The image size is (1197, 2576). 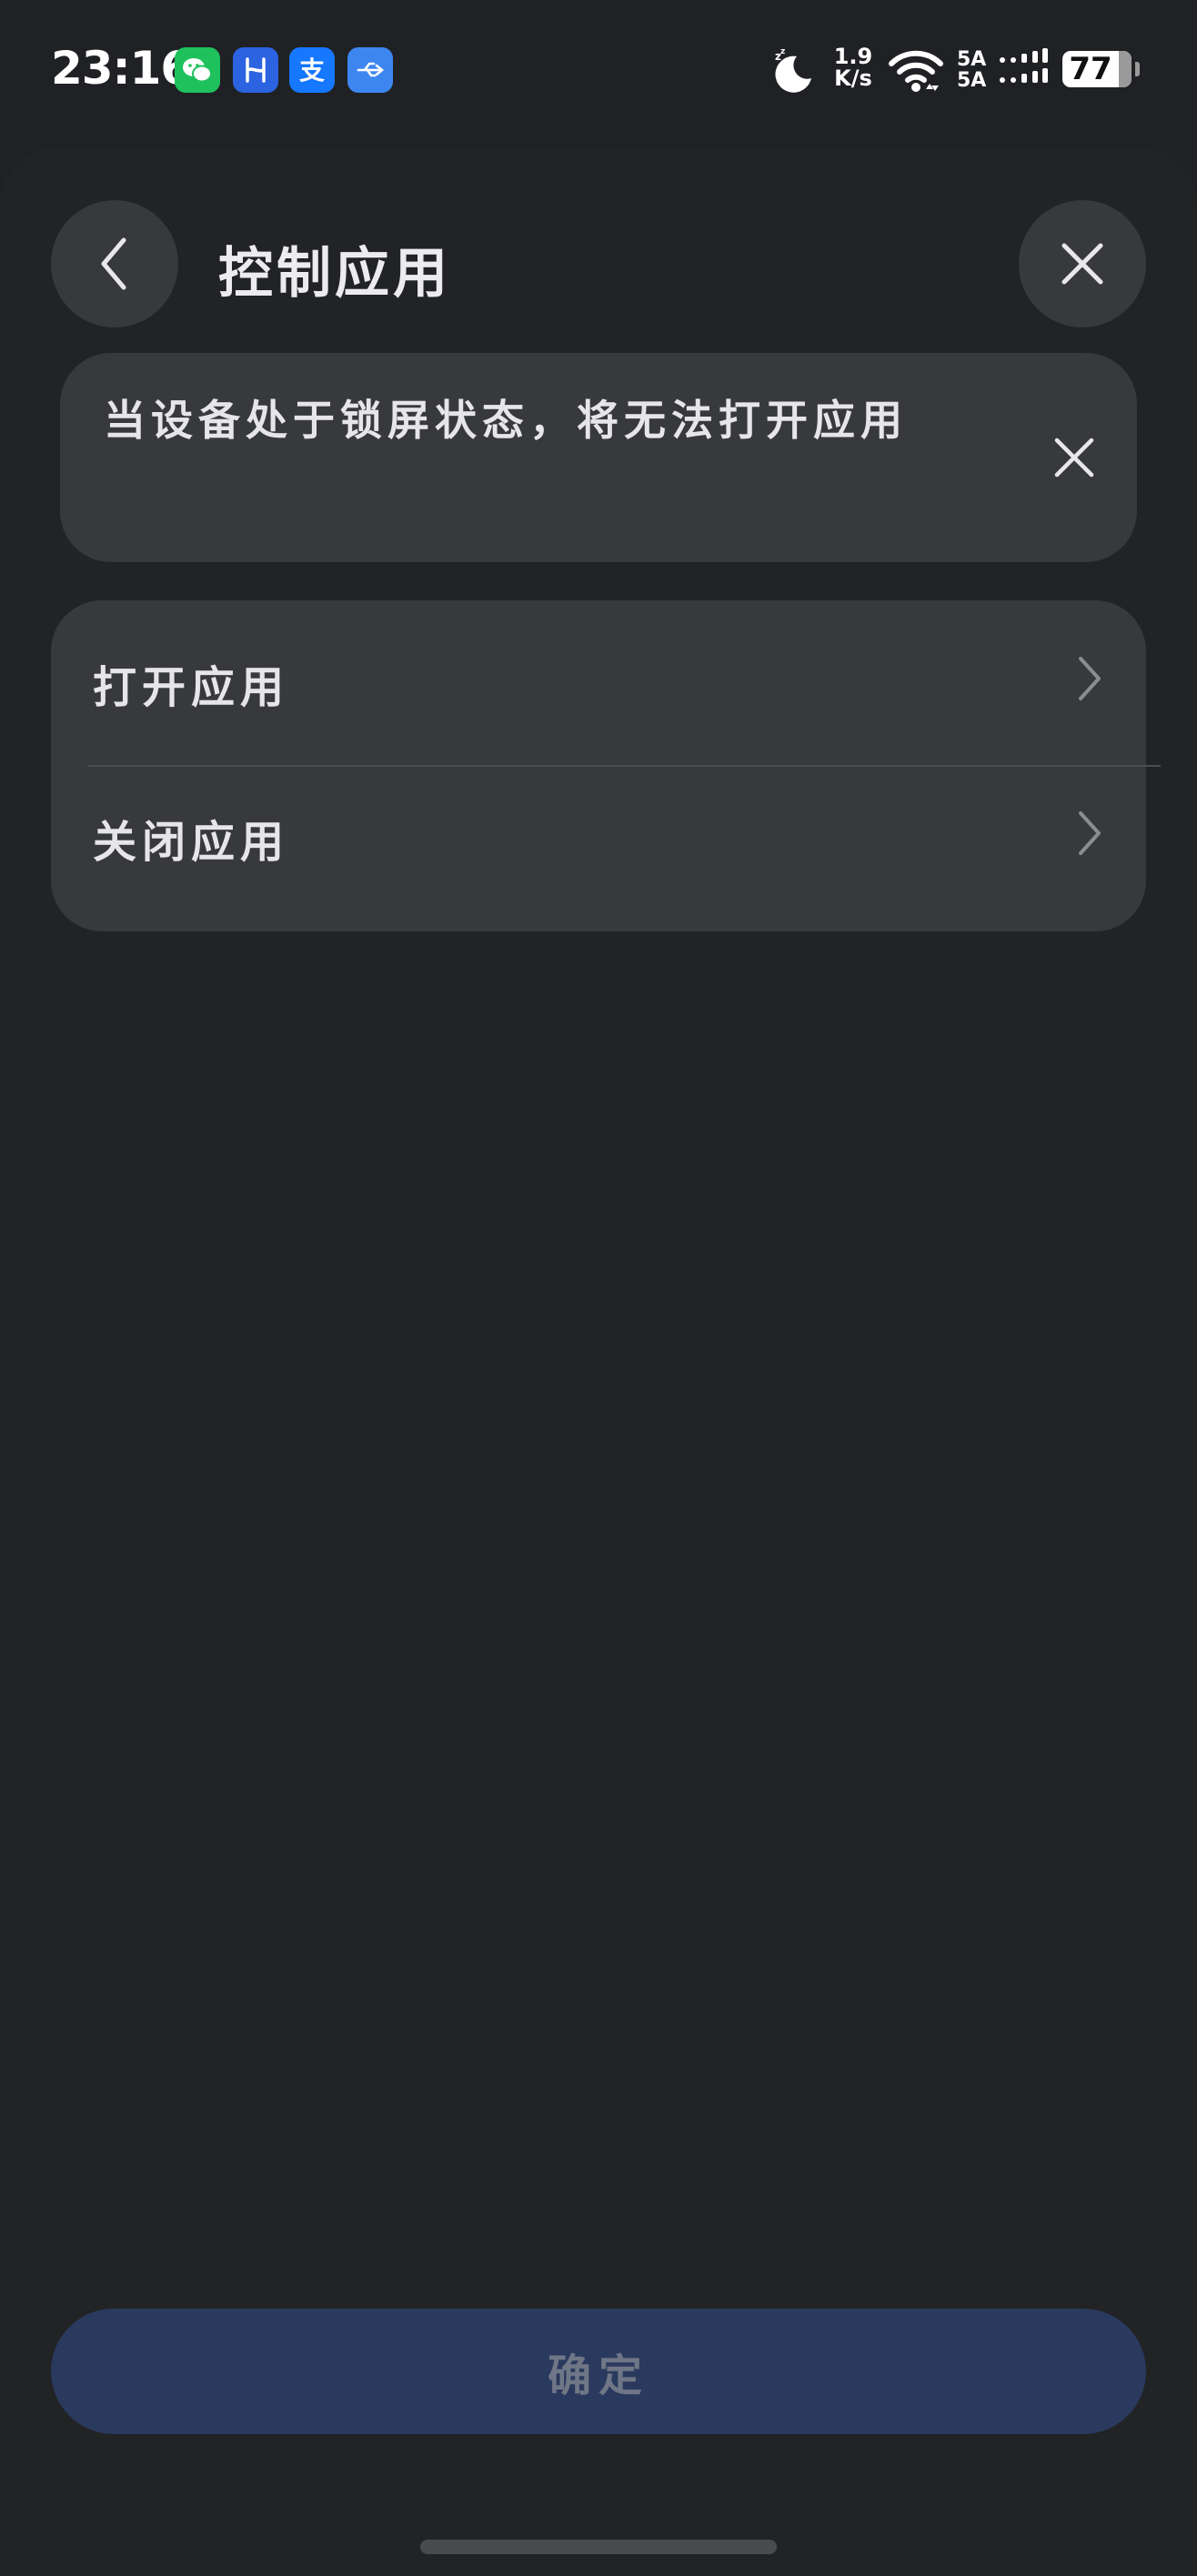 What do you see at coordinates (793, 70) in the screenshot?
I see `sleep-mode-icon: z z` at bounding box center [793, 70].